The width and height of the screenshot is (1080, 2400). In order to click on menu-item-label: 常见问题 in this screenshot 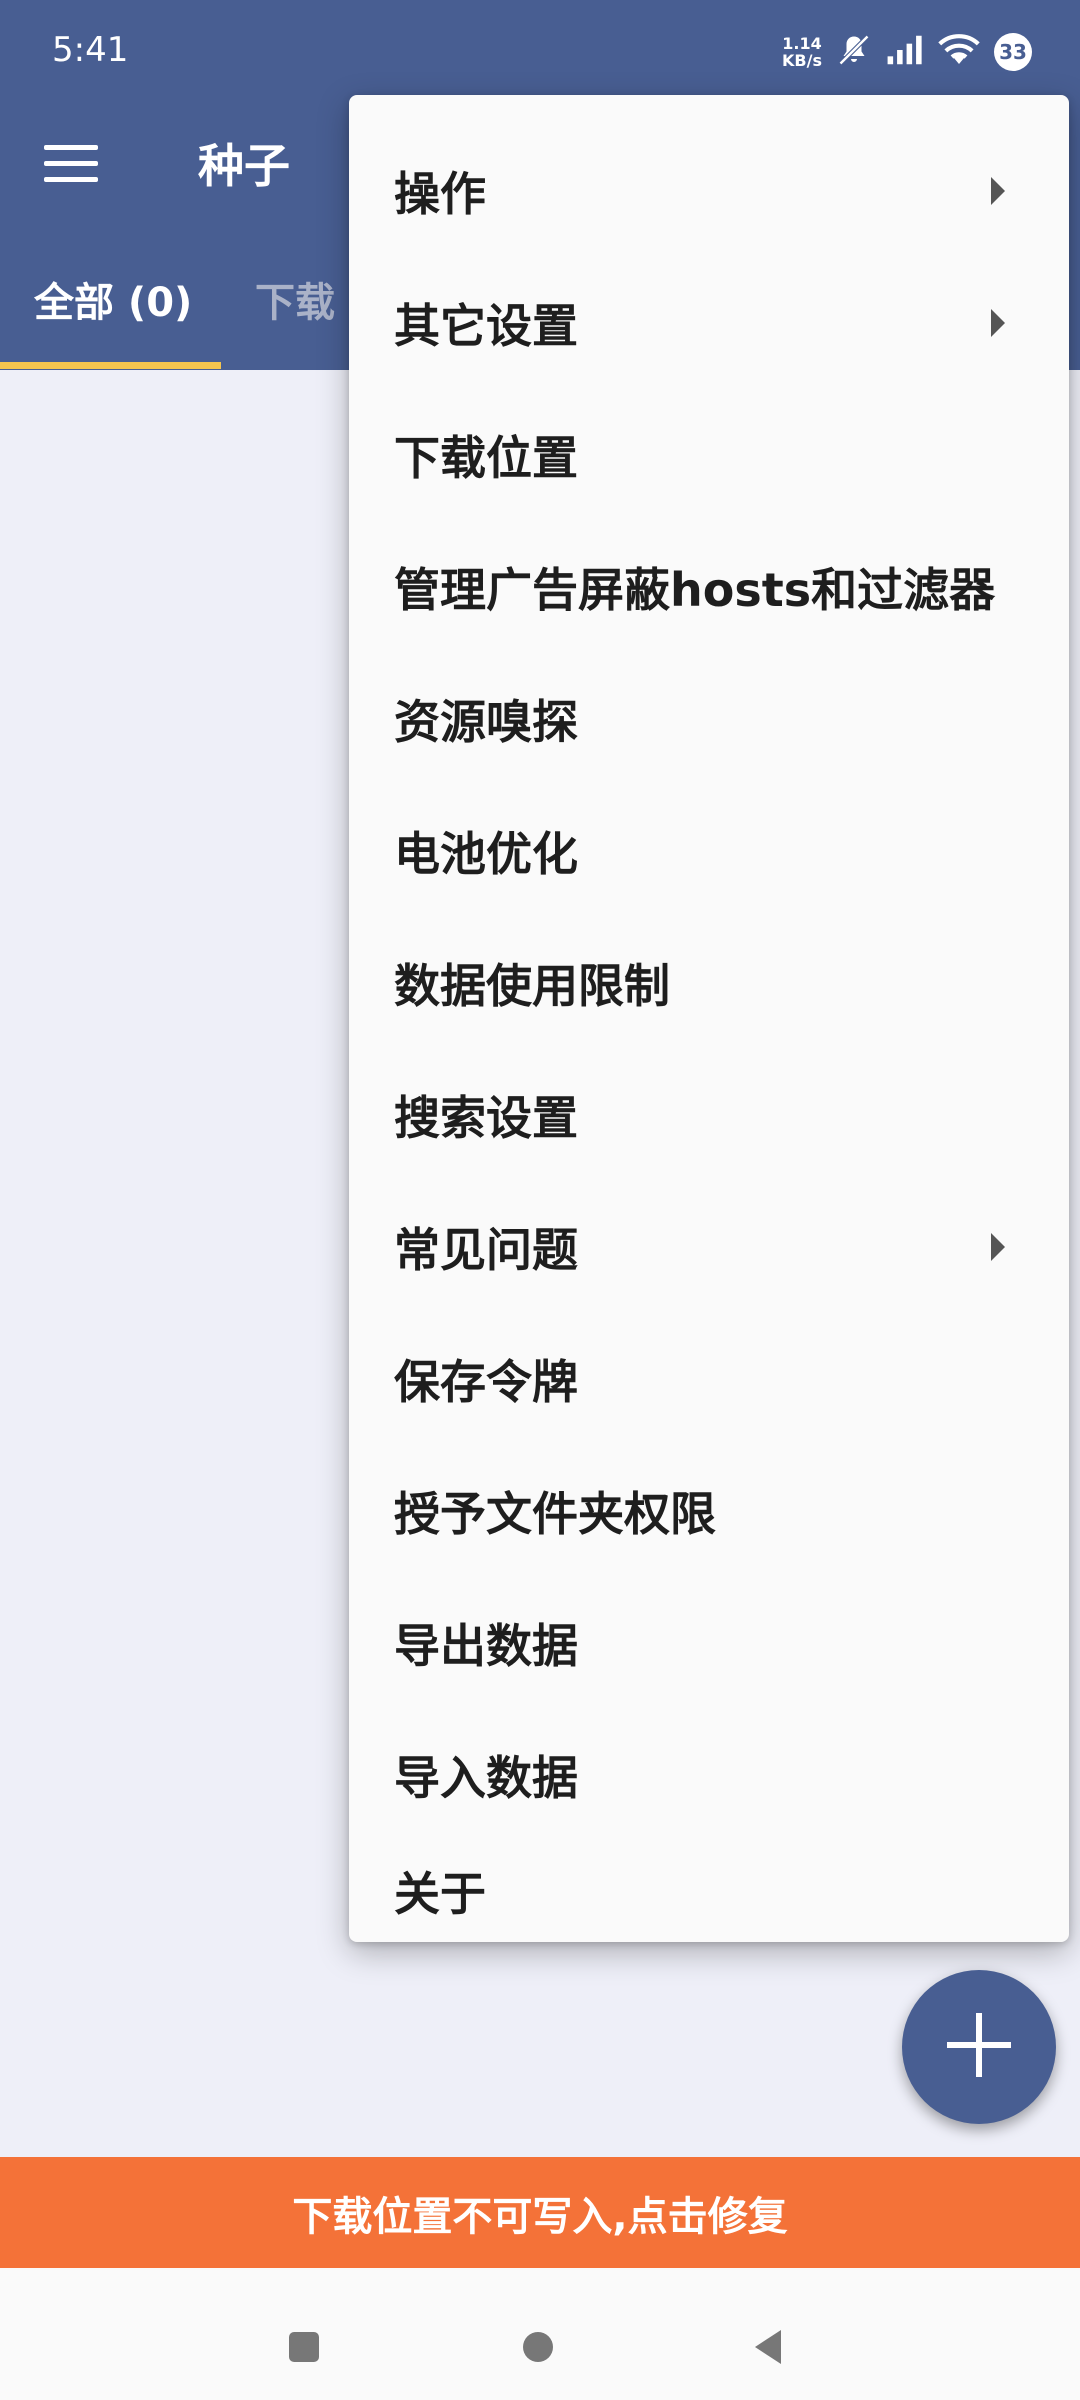, I will do `click(486, 1250)`.